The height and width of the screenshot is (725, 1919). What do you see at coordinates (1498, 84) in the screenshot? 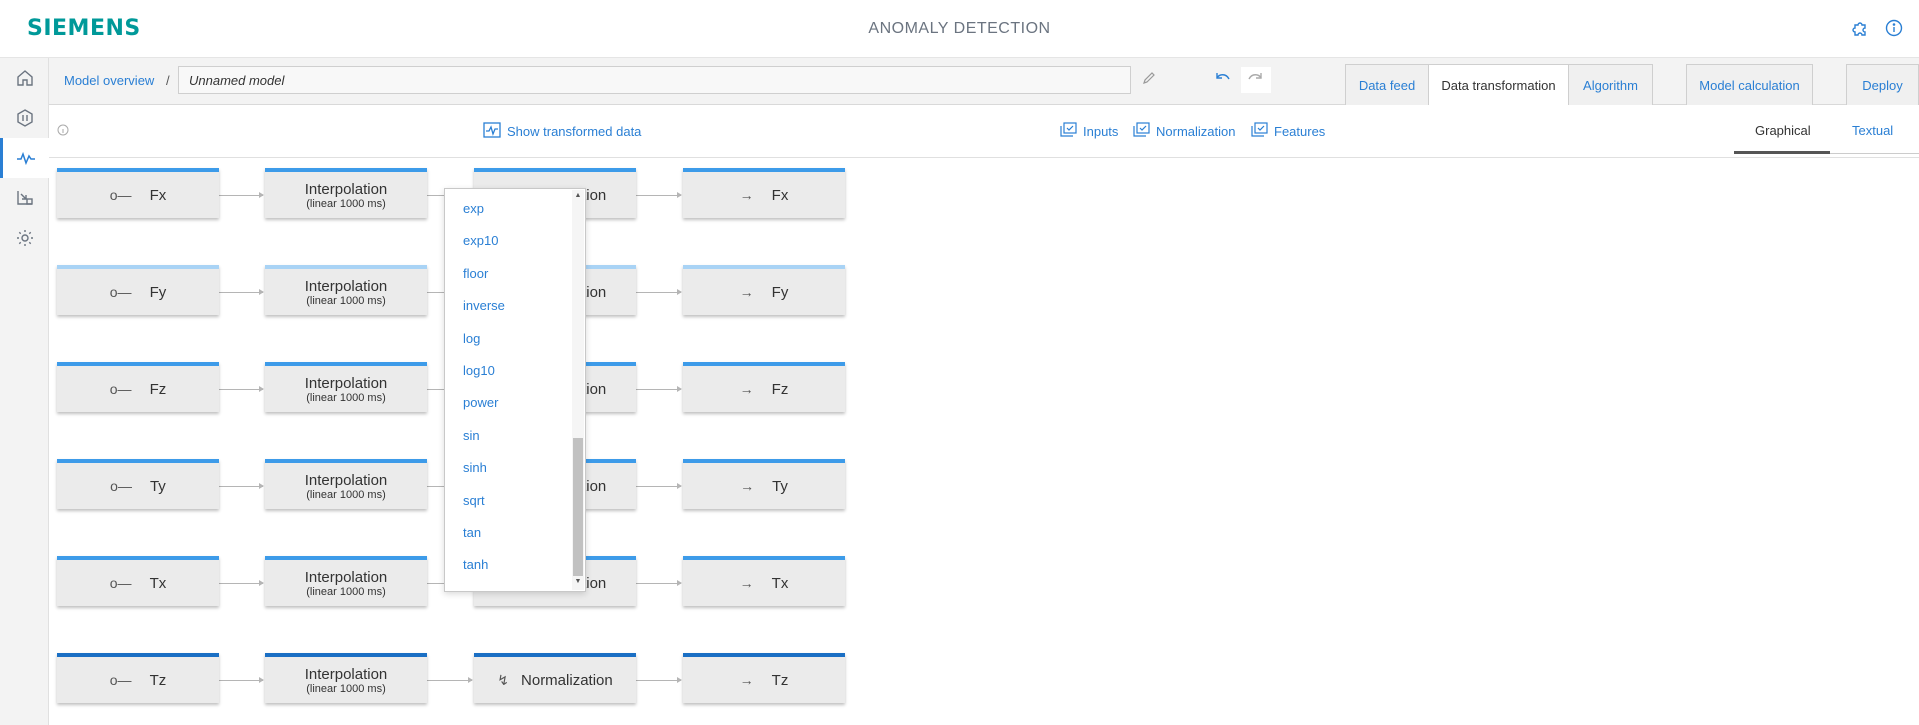
I see `tab-data-transformation: Data transformation` at bounding box center [1498, 84].